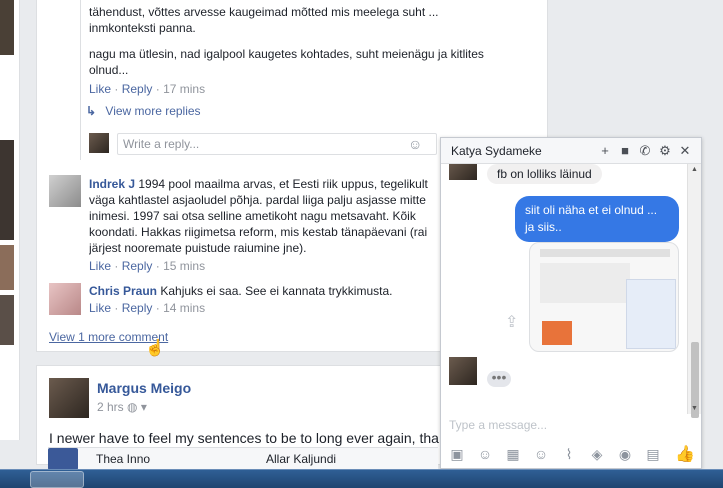  I want to click on timestamp: 15 mins, so click(184, 266).